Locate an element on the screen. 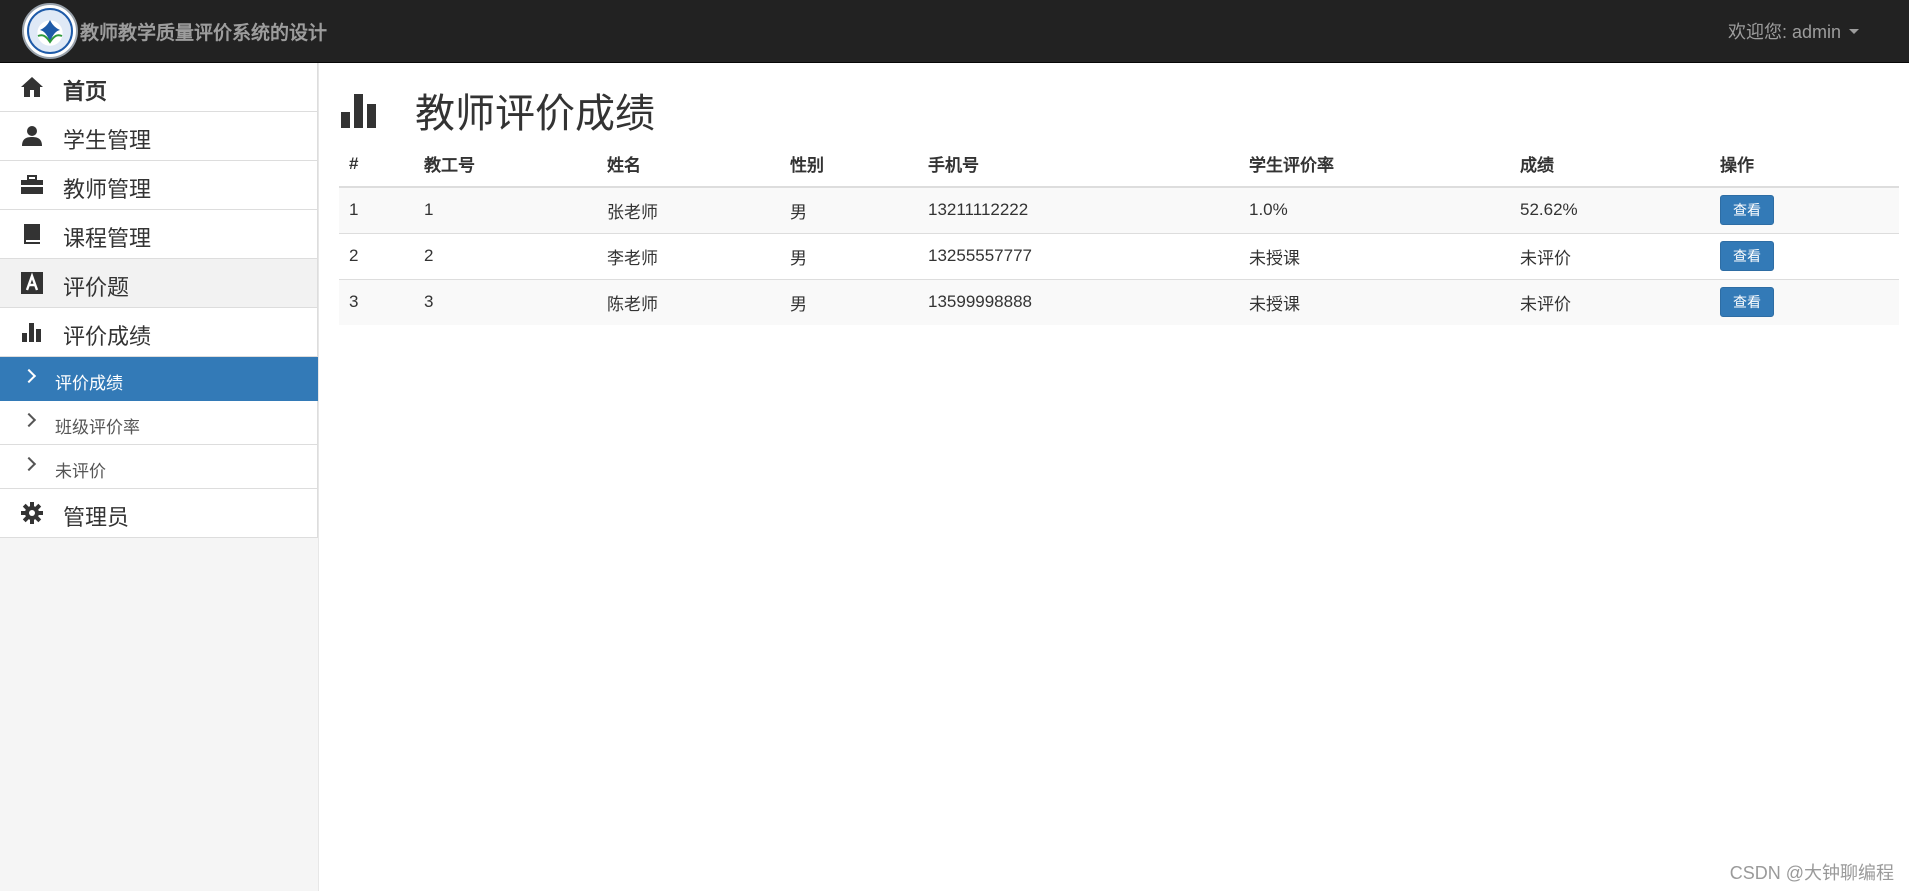 The height and width of the screenshot is (891, 1909). sidebar-subitem-label: 未评价 is located at coordinates (80, 471).